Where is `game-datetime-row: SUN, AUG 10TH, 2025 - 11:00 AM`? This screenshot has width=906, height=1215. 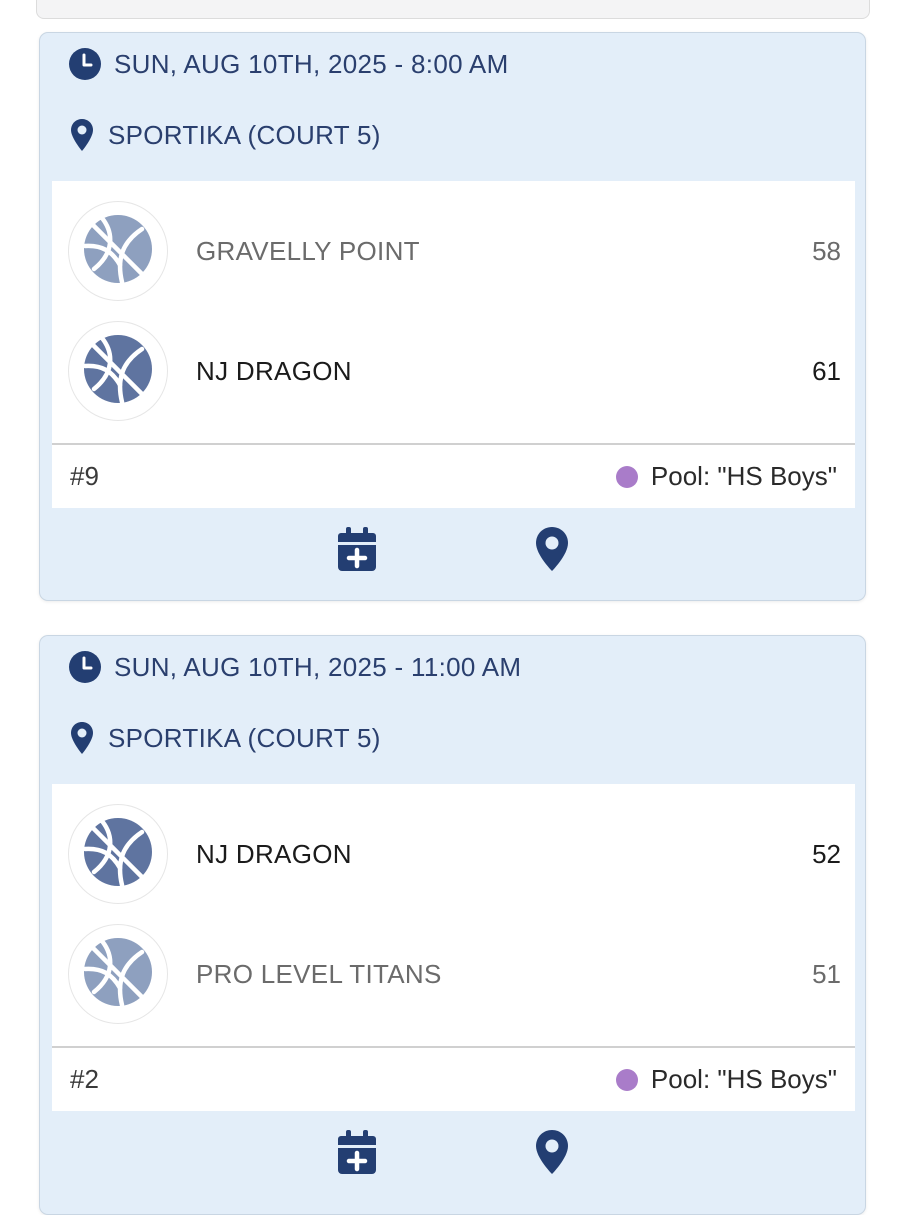 game-datetime-row: SUN, AUG 10TH, 2025 - 11:00 AM is located at coordinates (294, 667).